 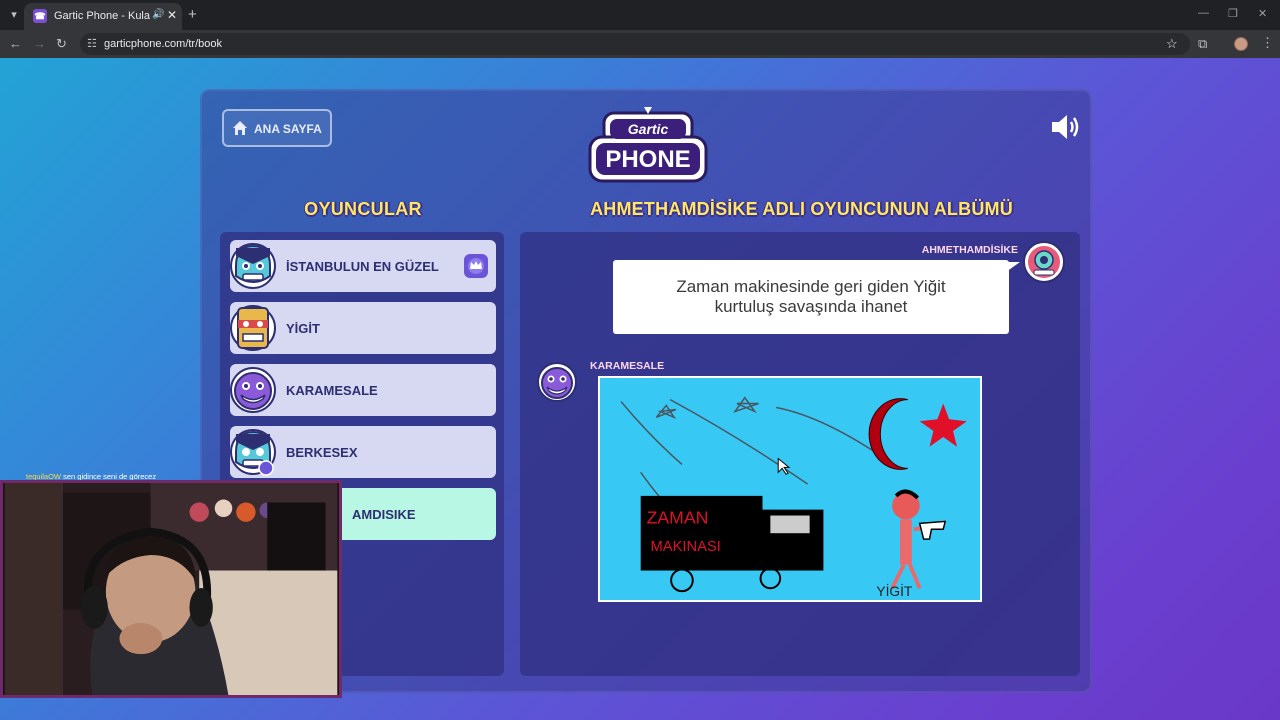 I want to click on restore-icon: ❐, so click(x=1233, y=13).